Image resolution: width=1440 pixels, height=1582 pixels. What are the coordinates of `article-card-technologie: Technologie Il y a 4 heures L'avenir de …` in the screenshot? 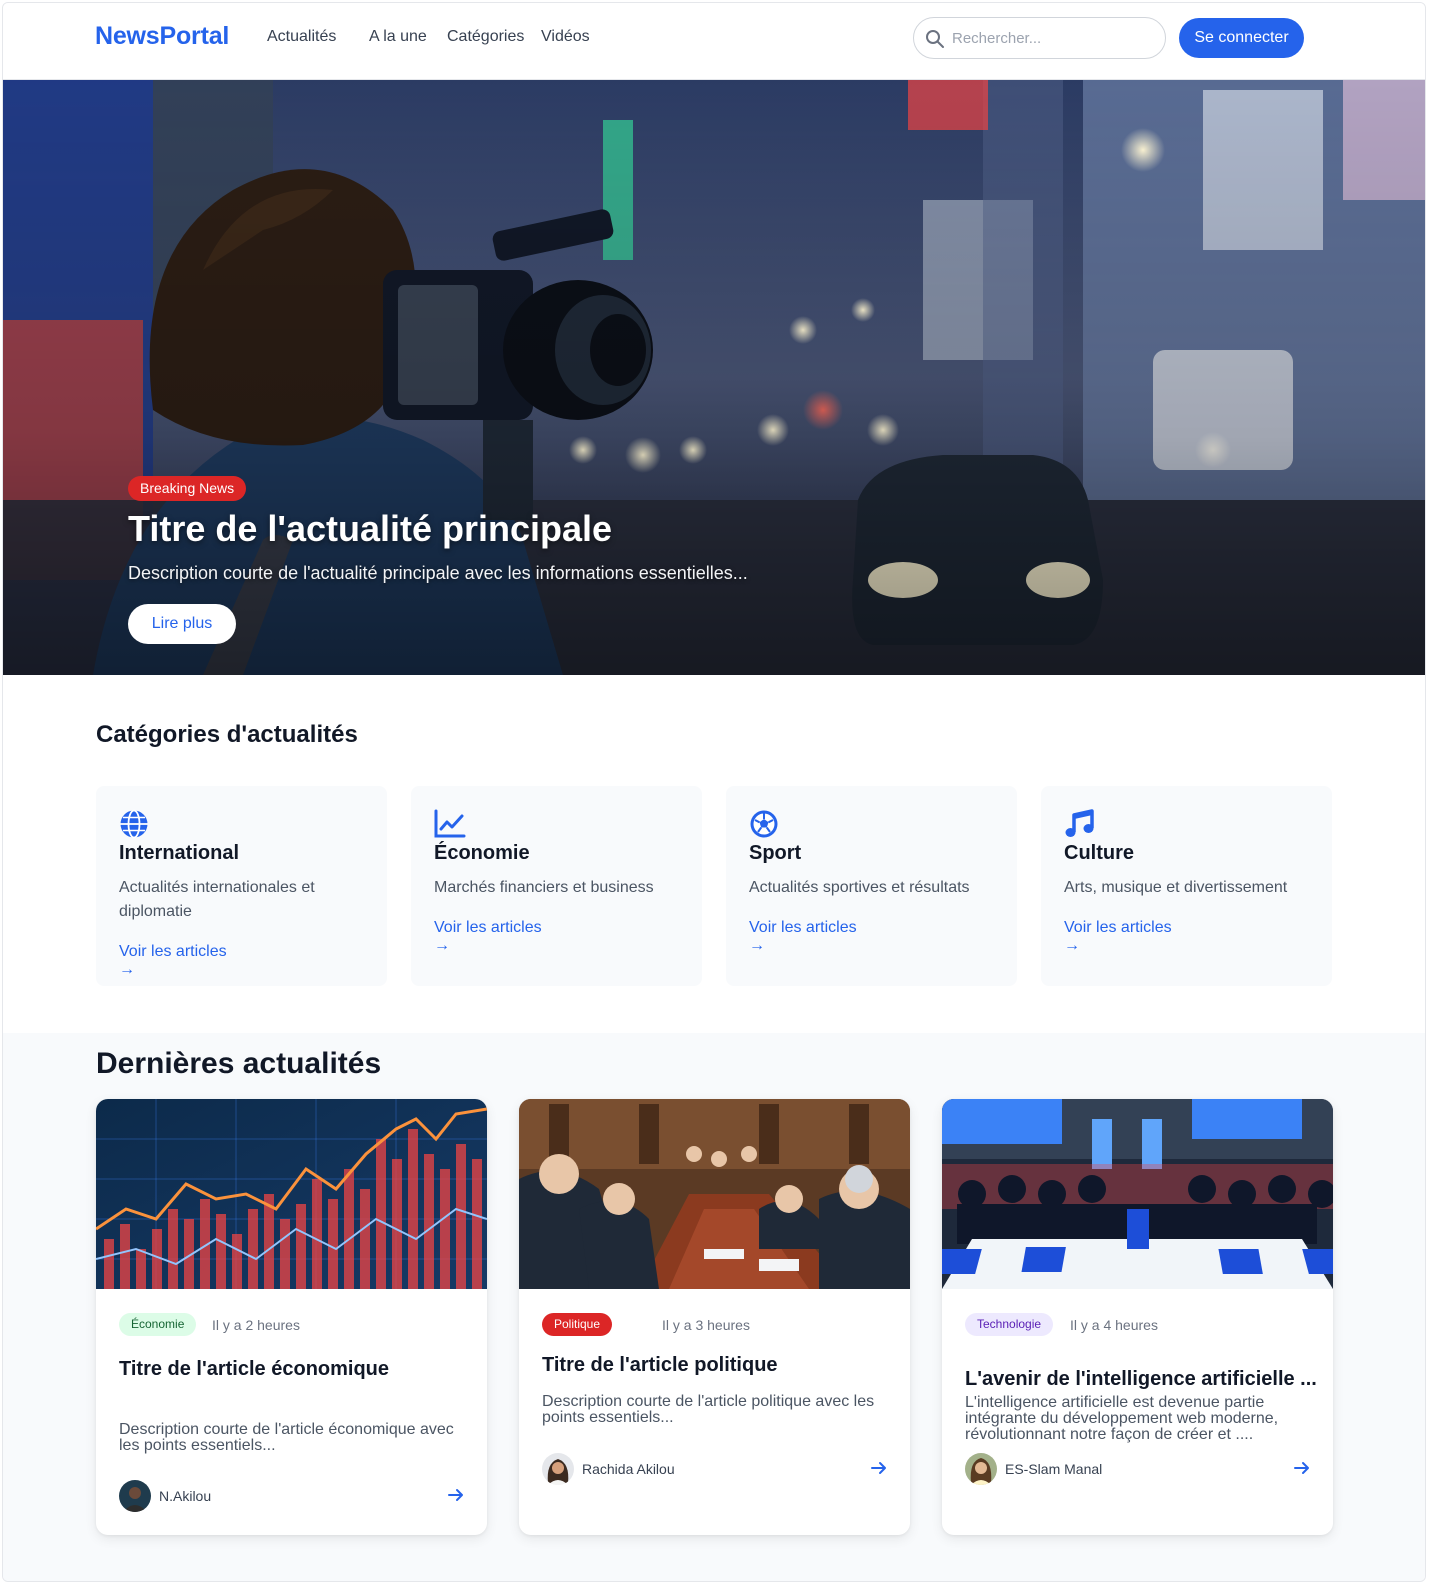 It's located at (1137, 1317).